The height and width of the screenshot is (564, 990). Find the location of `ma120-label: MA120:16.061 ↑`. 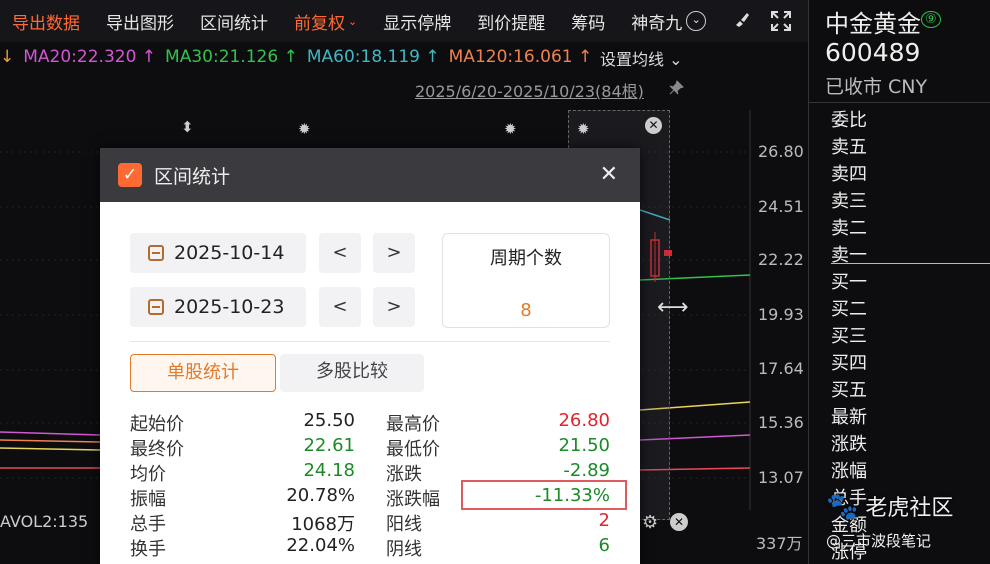

ma120-label: MA120:16.061 ↑ is located at coordinates (520, 57).